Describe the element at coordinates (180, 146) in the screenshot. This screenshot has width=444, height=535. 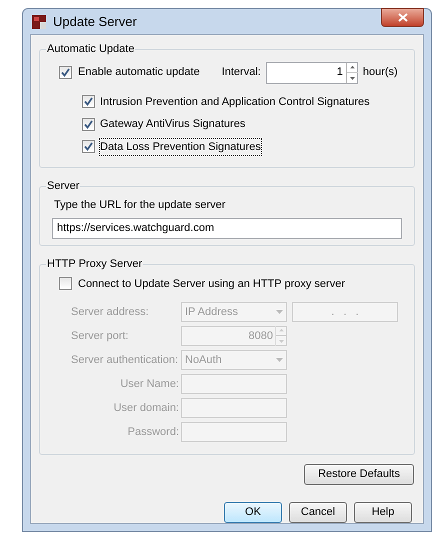
I see `checkbox-label: Data Loss Prevention Signatures` at that location.